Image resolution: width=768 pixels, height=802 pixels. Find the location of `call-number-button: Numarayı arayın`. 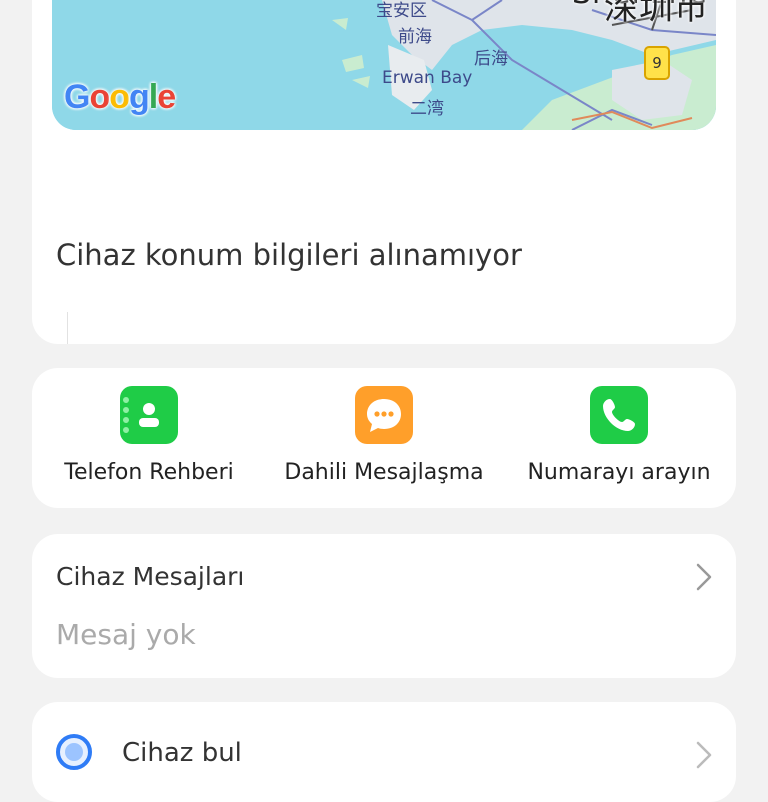

call-number-button: Numarayı arayın is located at coordinates (619, 435).